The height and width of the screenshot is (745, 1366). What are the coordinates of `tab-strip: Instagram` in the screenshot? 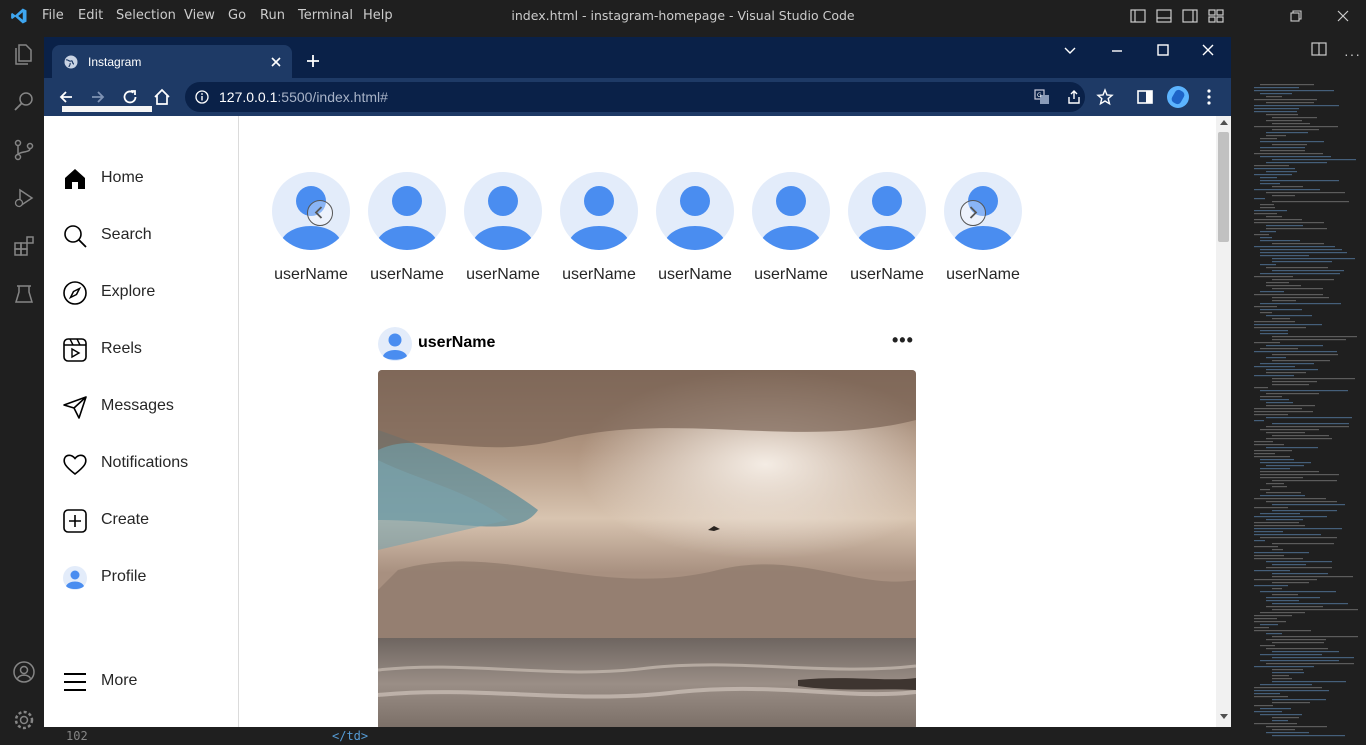 It's located at (637, 57).